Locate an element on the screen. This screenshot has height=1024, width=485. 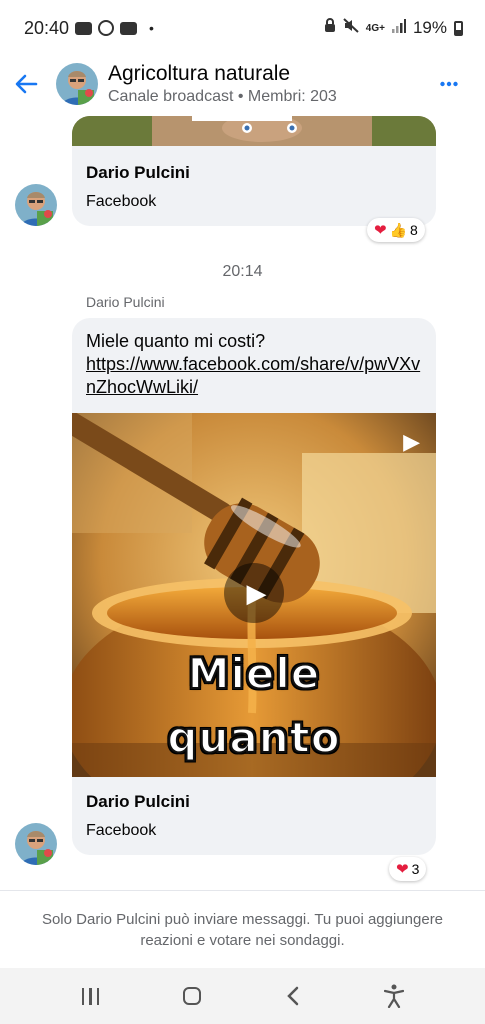
home-button is located at coordinates (192, 996).